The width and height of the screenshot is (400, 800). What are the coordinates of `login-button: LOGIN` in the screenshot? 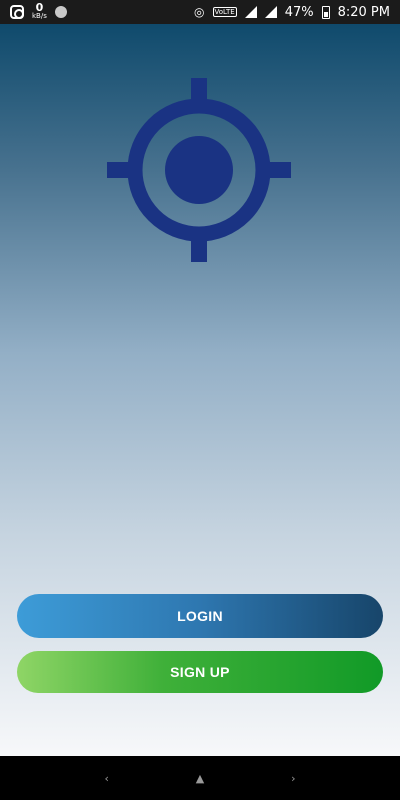 It's located at (200, 616).